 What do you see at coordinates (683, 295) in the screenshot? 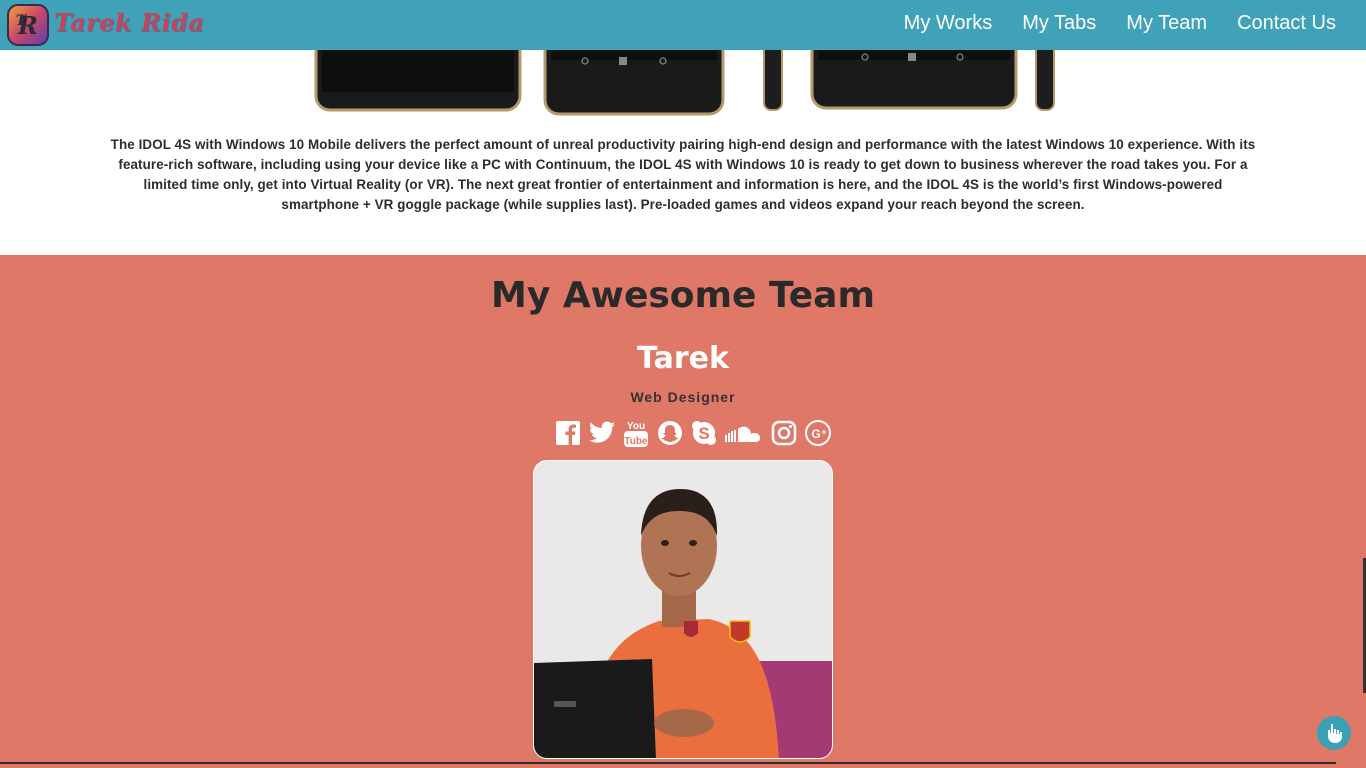
I see `team-title: My Awesome Team` at bounding box center [683, 295].